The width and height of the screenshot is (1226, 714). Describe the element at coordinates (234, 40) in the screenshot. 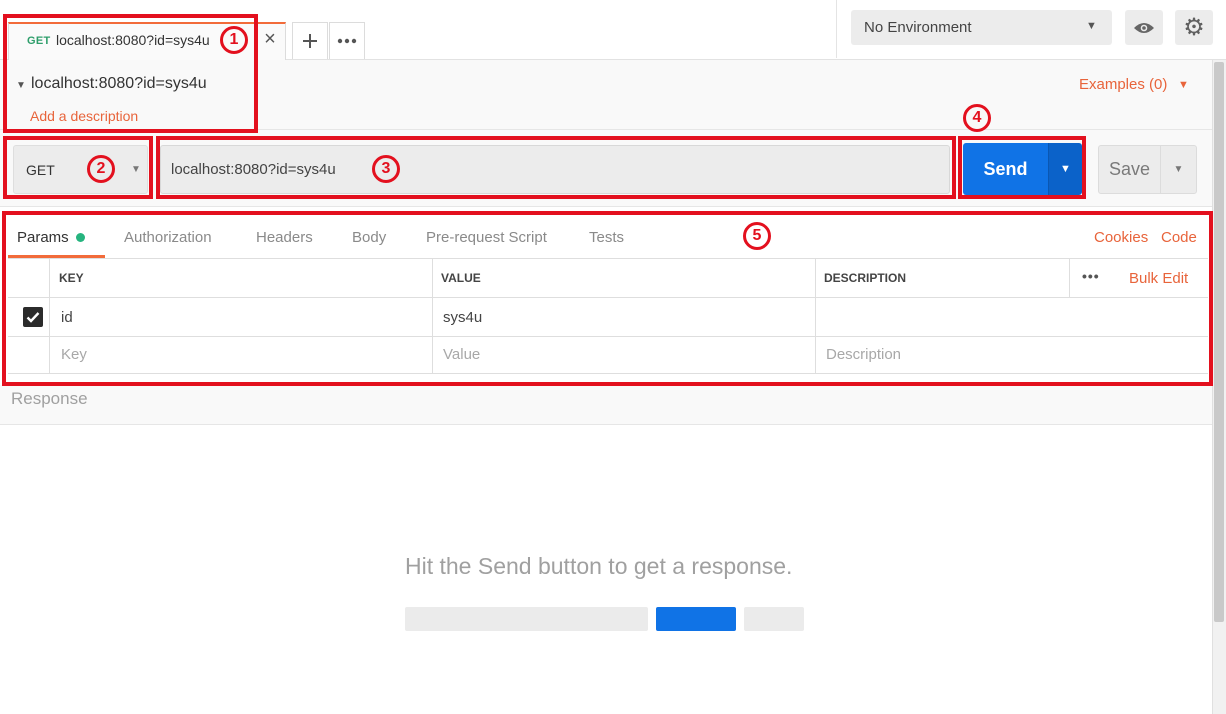

I see `annotation-badge-1: 1` at that location.